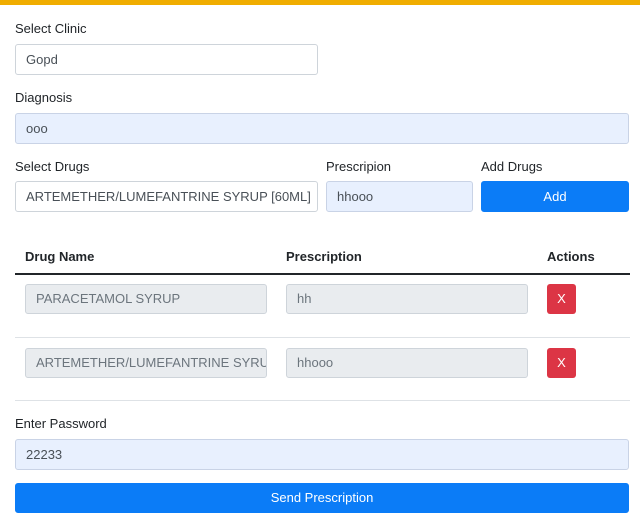  What do you see at coordinates (561, 299) in the screenshot?
I see `row-1-remove-button: X` at bounding box center [561, 299].